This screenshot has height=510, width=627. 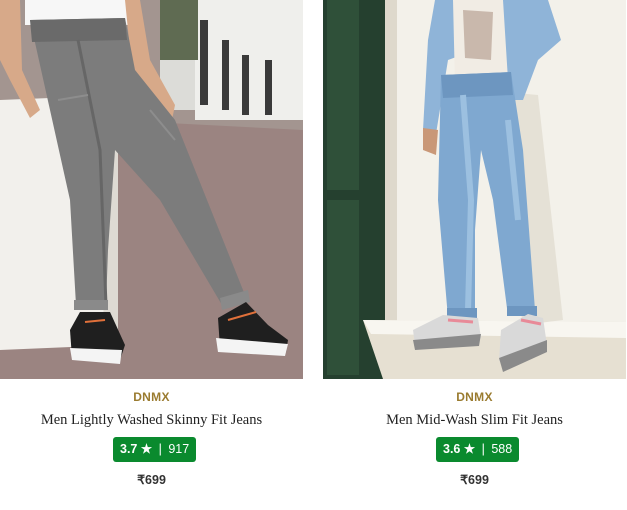 What do you see at coordinates (474, 420) in the screenshot?
I see `product-title: Men Mid-Wash Slim Fit Jeans` at bounding box center [474, 420].